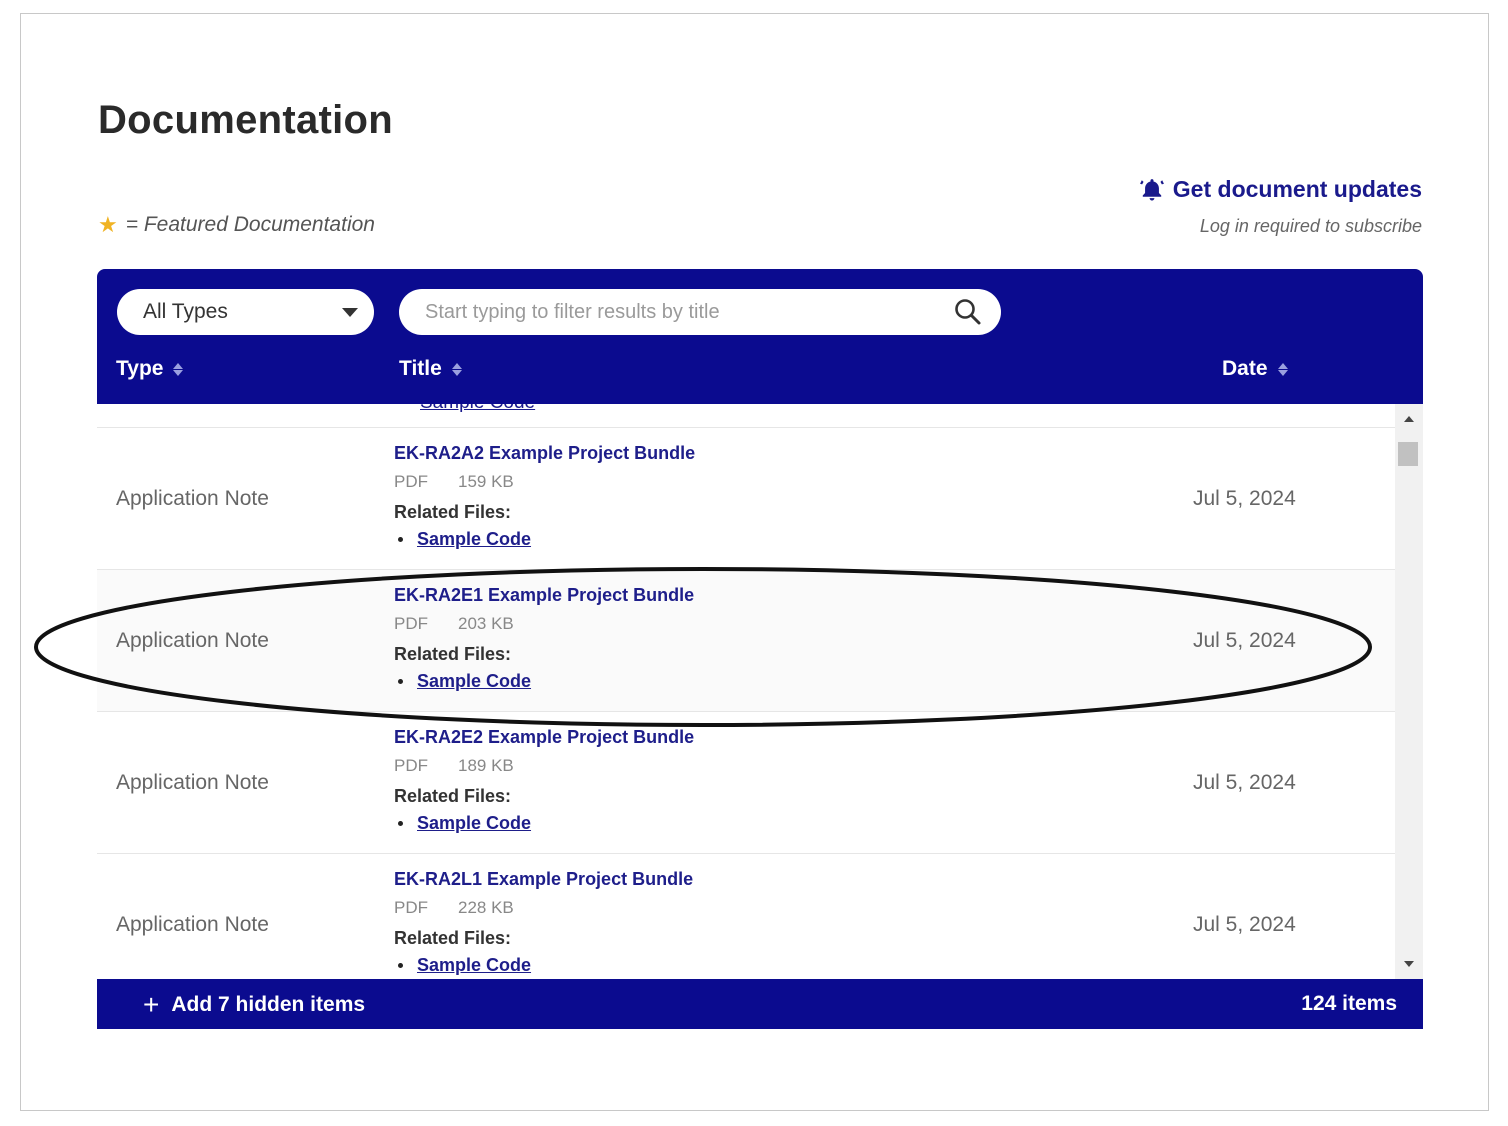 This screenshot has width=1508, height=1126. What do you see at coordinates (685, 312) in the screenshot?
I see `title-search-input` at bounding box center [685, 312].